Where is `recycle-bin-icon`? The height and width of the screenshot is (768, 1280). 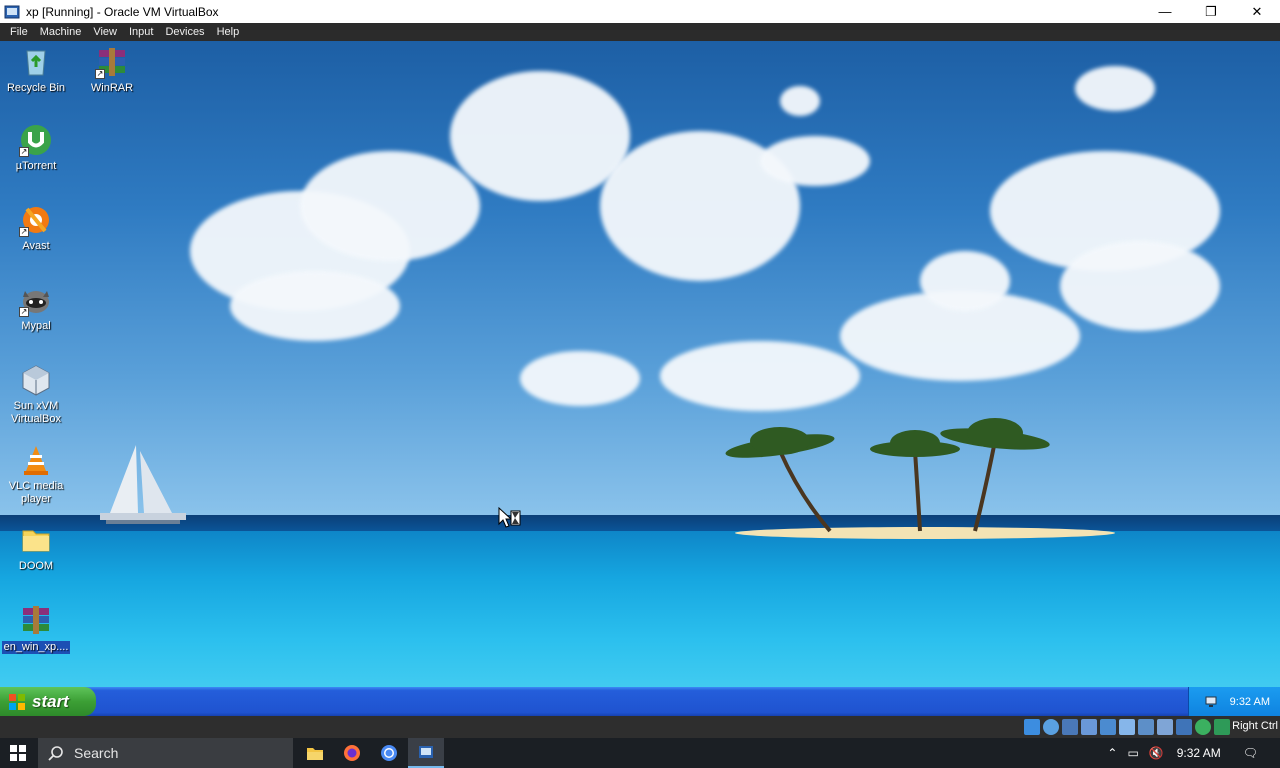
recycle-bin-icon is located at coordinates (36, 62).